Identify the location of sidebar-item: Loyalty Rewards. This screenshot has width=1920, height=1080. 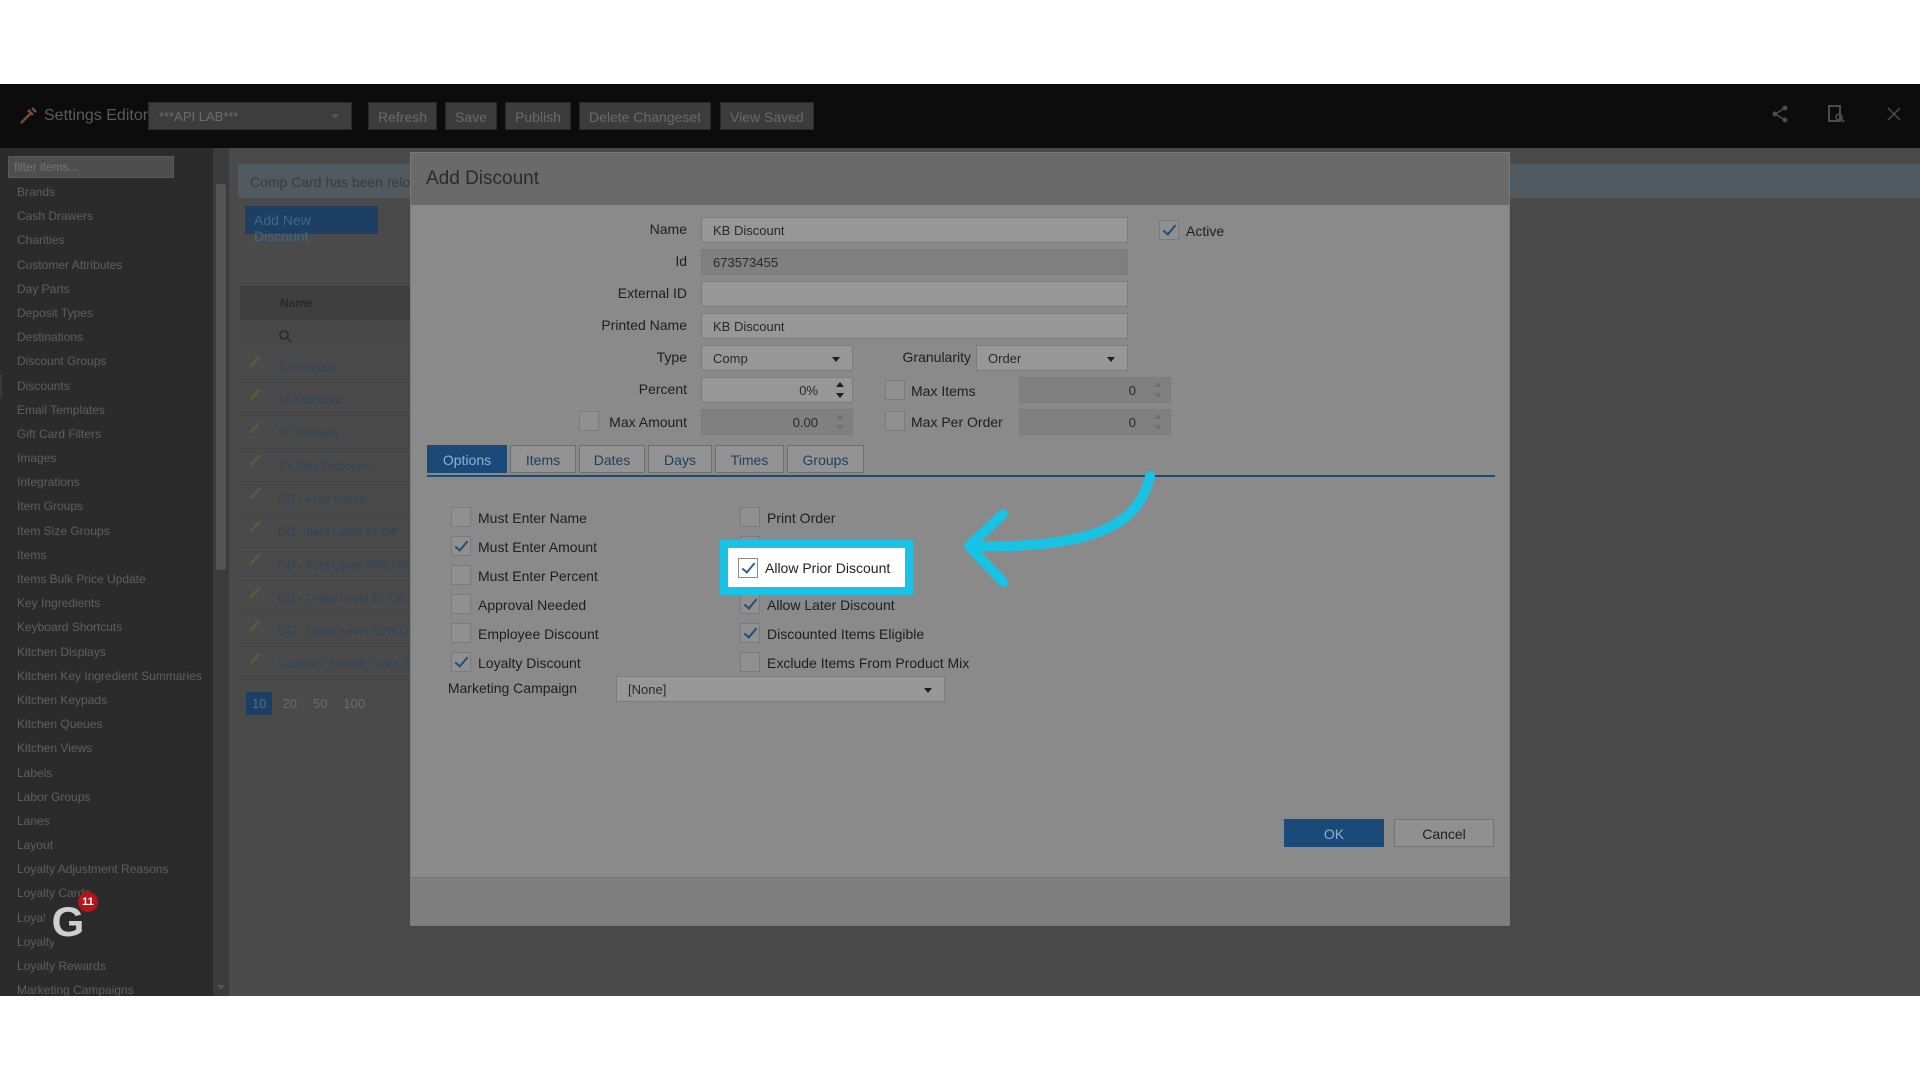
(106, 966).